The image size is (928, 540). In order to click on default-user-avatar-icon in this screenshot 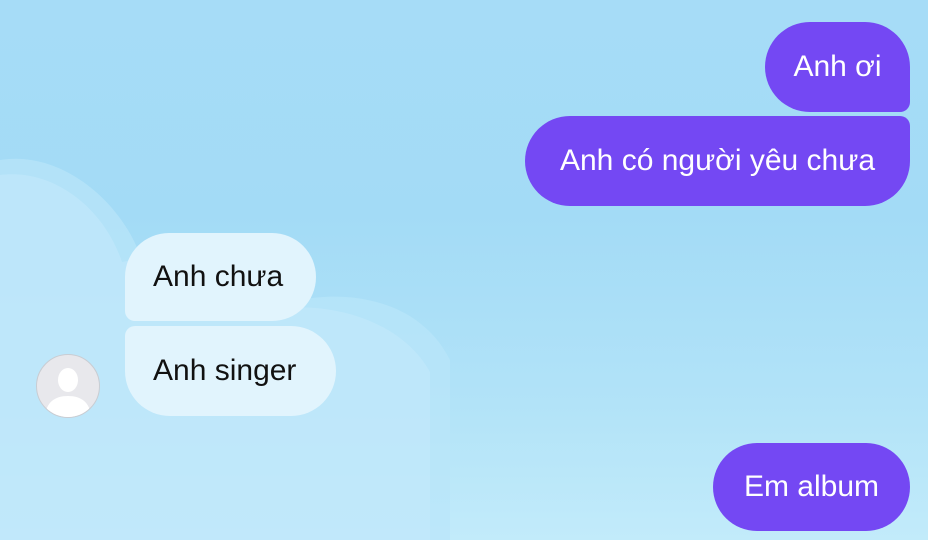, I will do `click(68, 392)`.